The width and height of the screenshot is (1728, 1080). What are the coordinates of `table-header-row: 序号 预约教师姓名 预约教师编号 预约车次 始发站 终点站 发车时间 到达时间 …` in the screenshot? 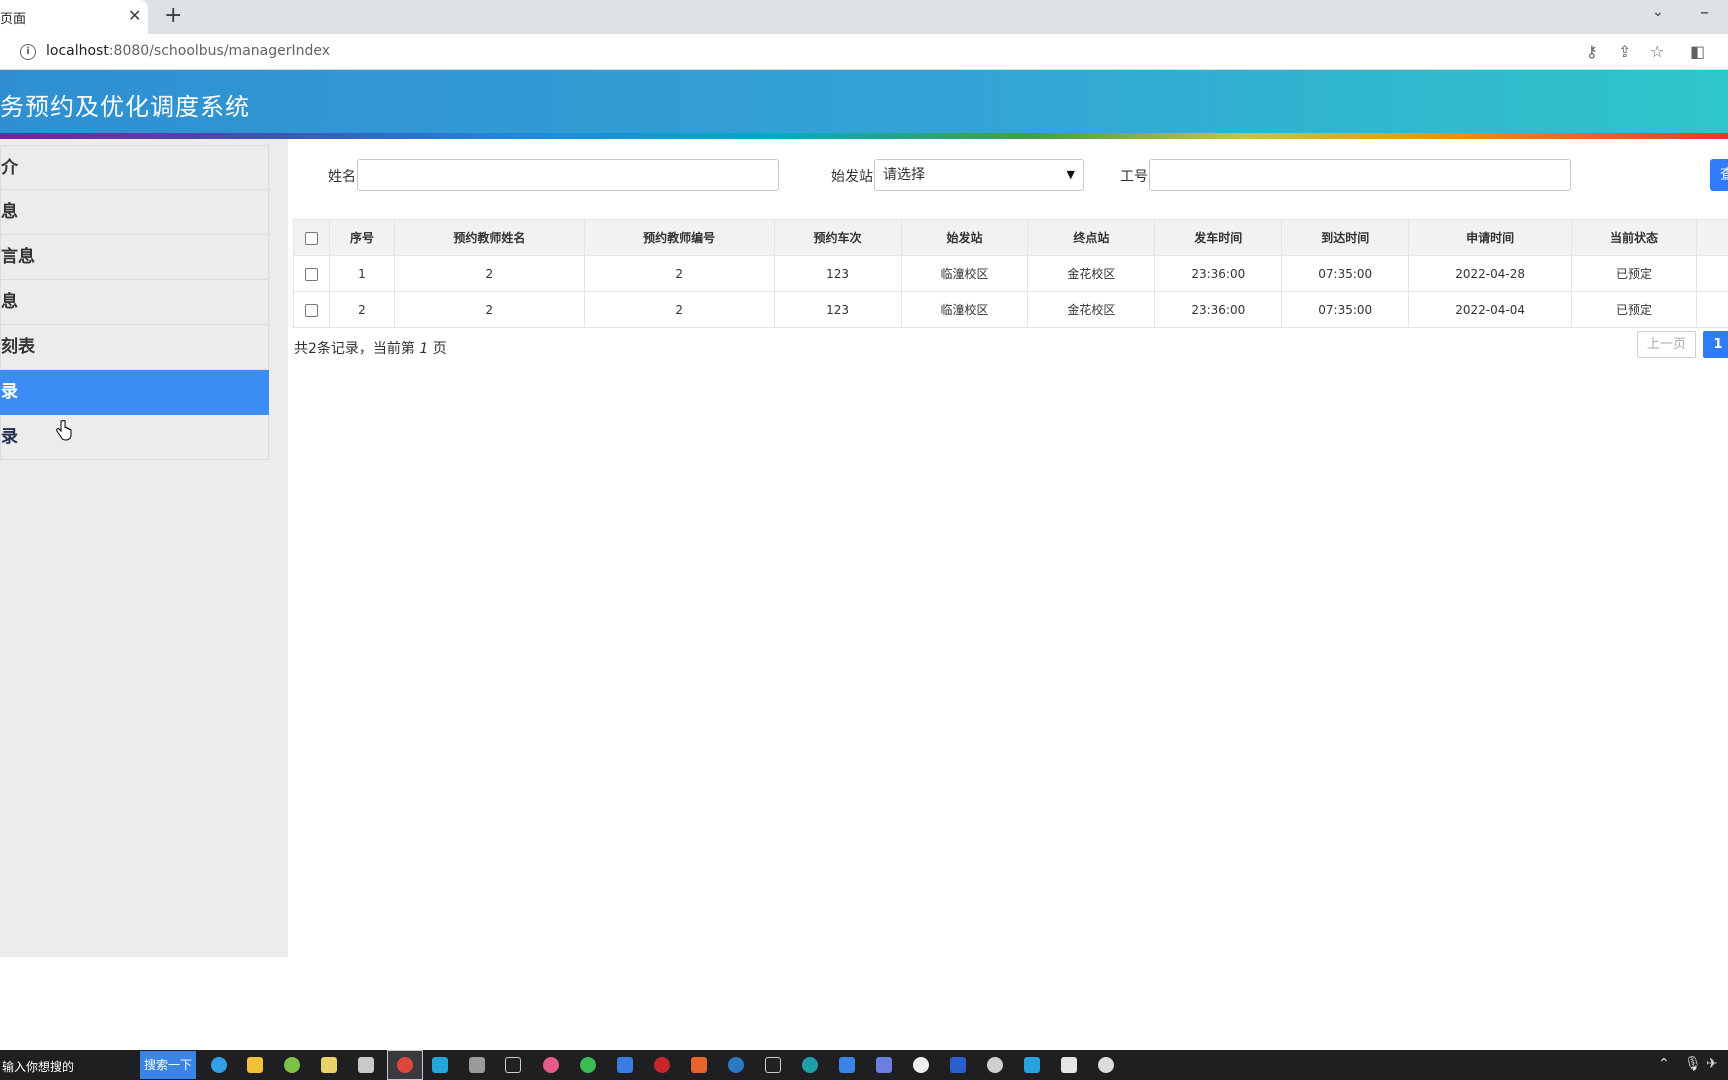 It's located at (1010, 237).